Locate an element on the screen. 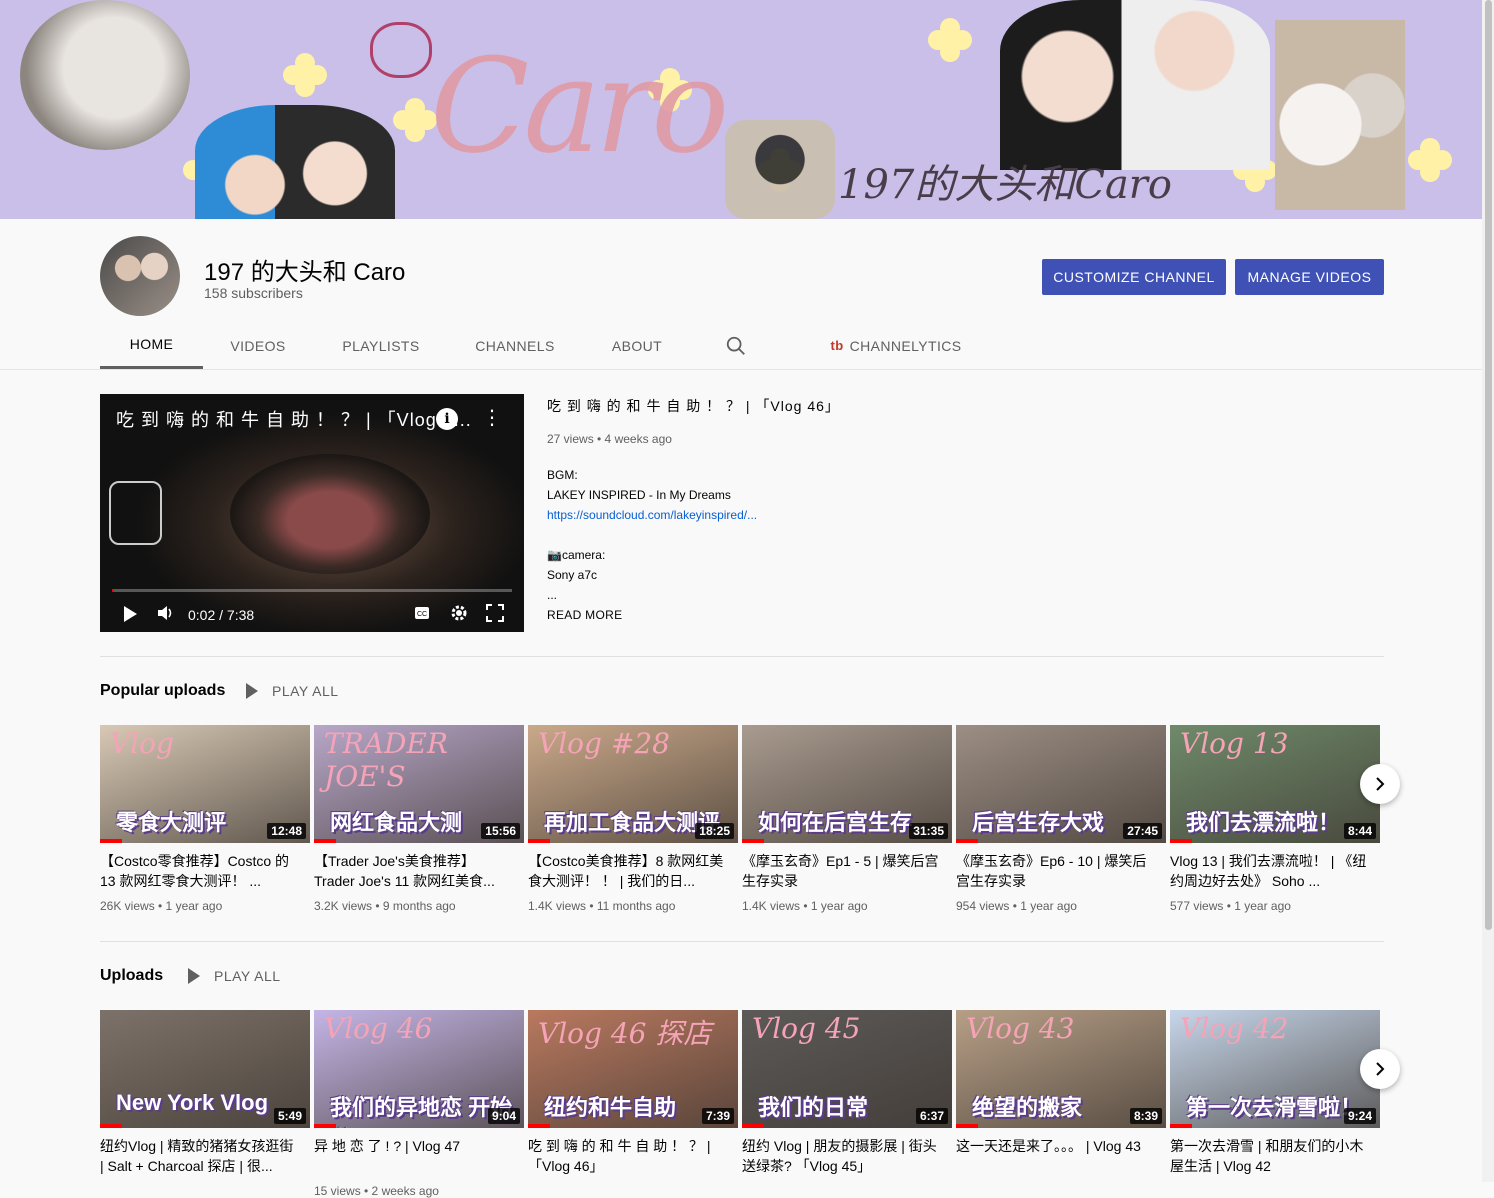 This screenshot has height=1198, width=1494. uploads-title: Uploads is located at coordinates (131, 976).